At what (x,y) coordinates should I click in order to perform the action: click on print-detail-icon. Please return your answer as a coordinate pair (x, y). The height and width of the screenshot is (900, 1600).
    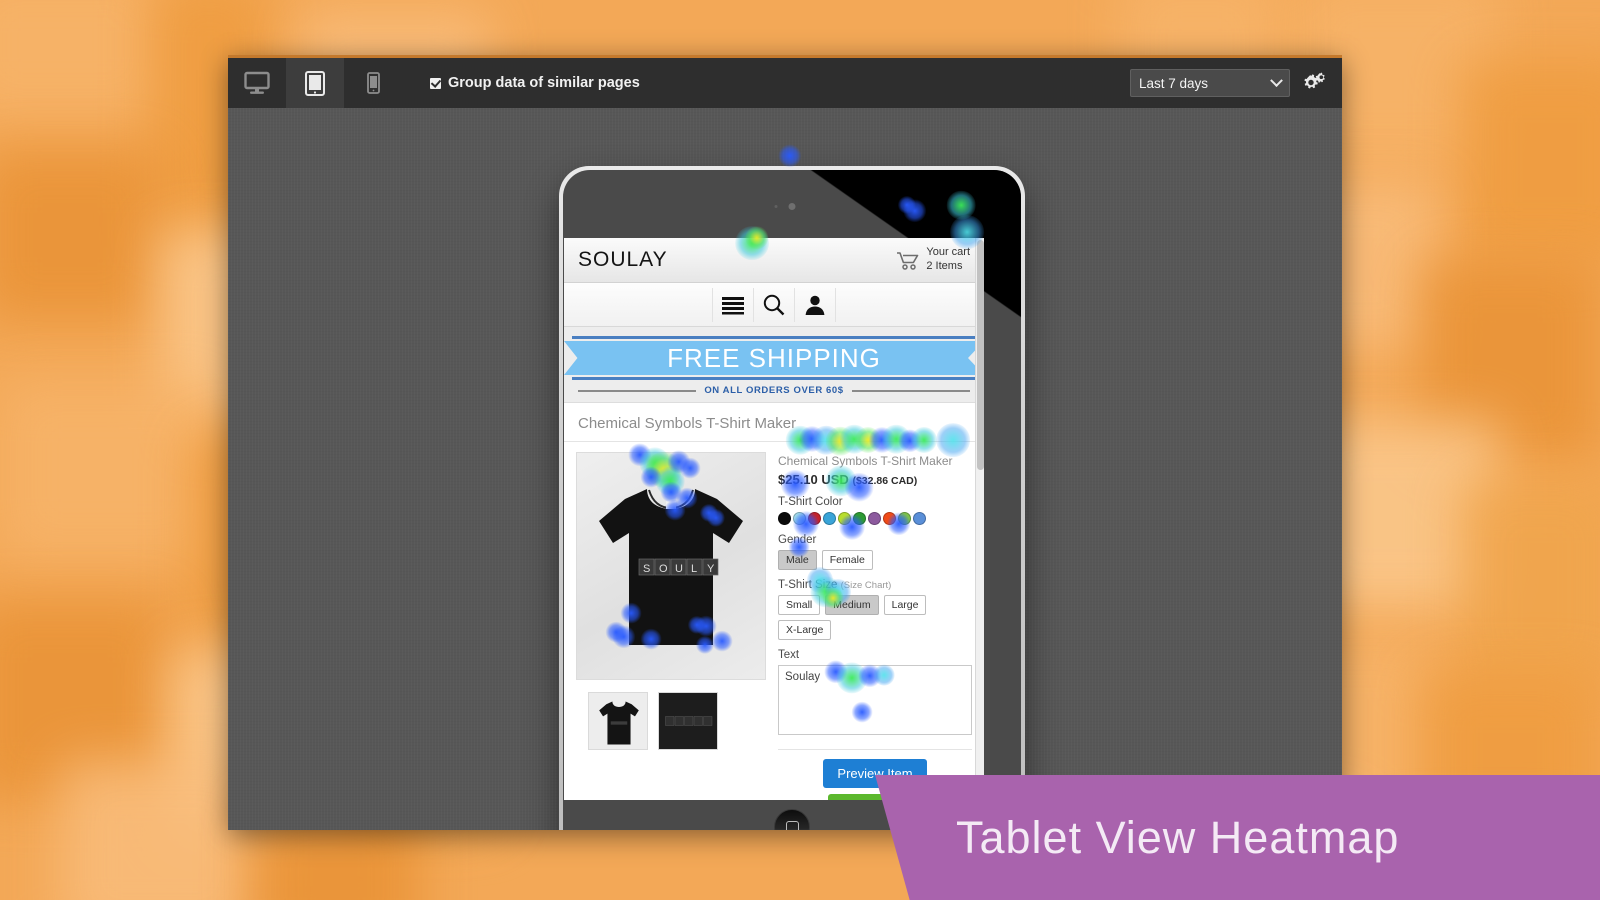
    Looking at the image, I should click on (689, 721).